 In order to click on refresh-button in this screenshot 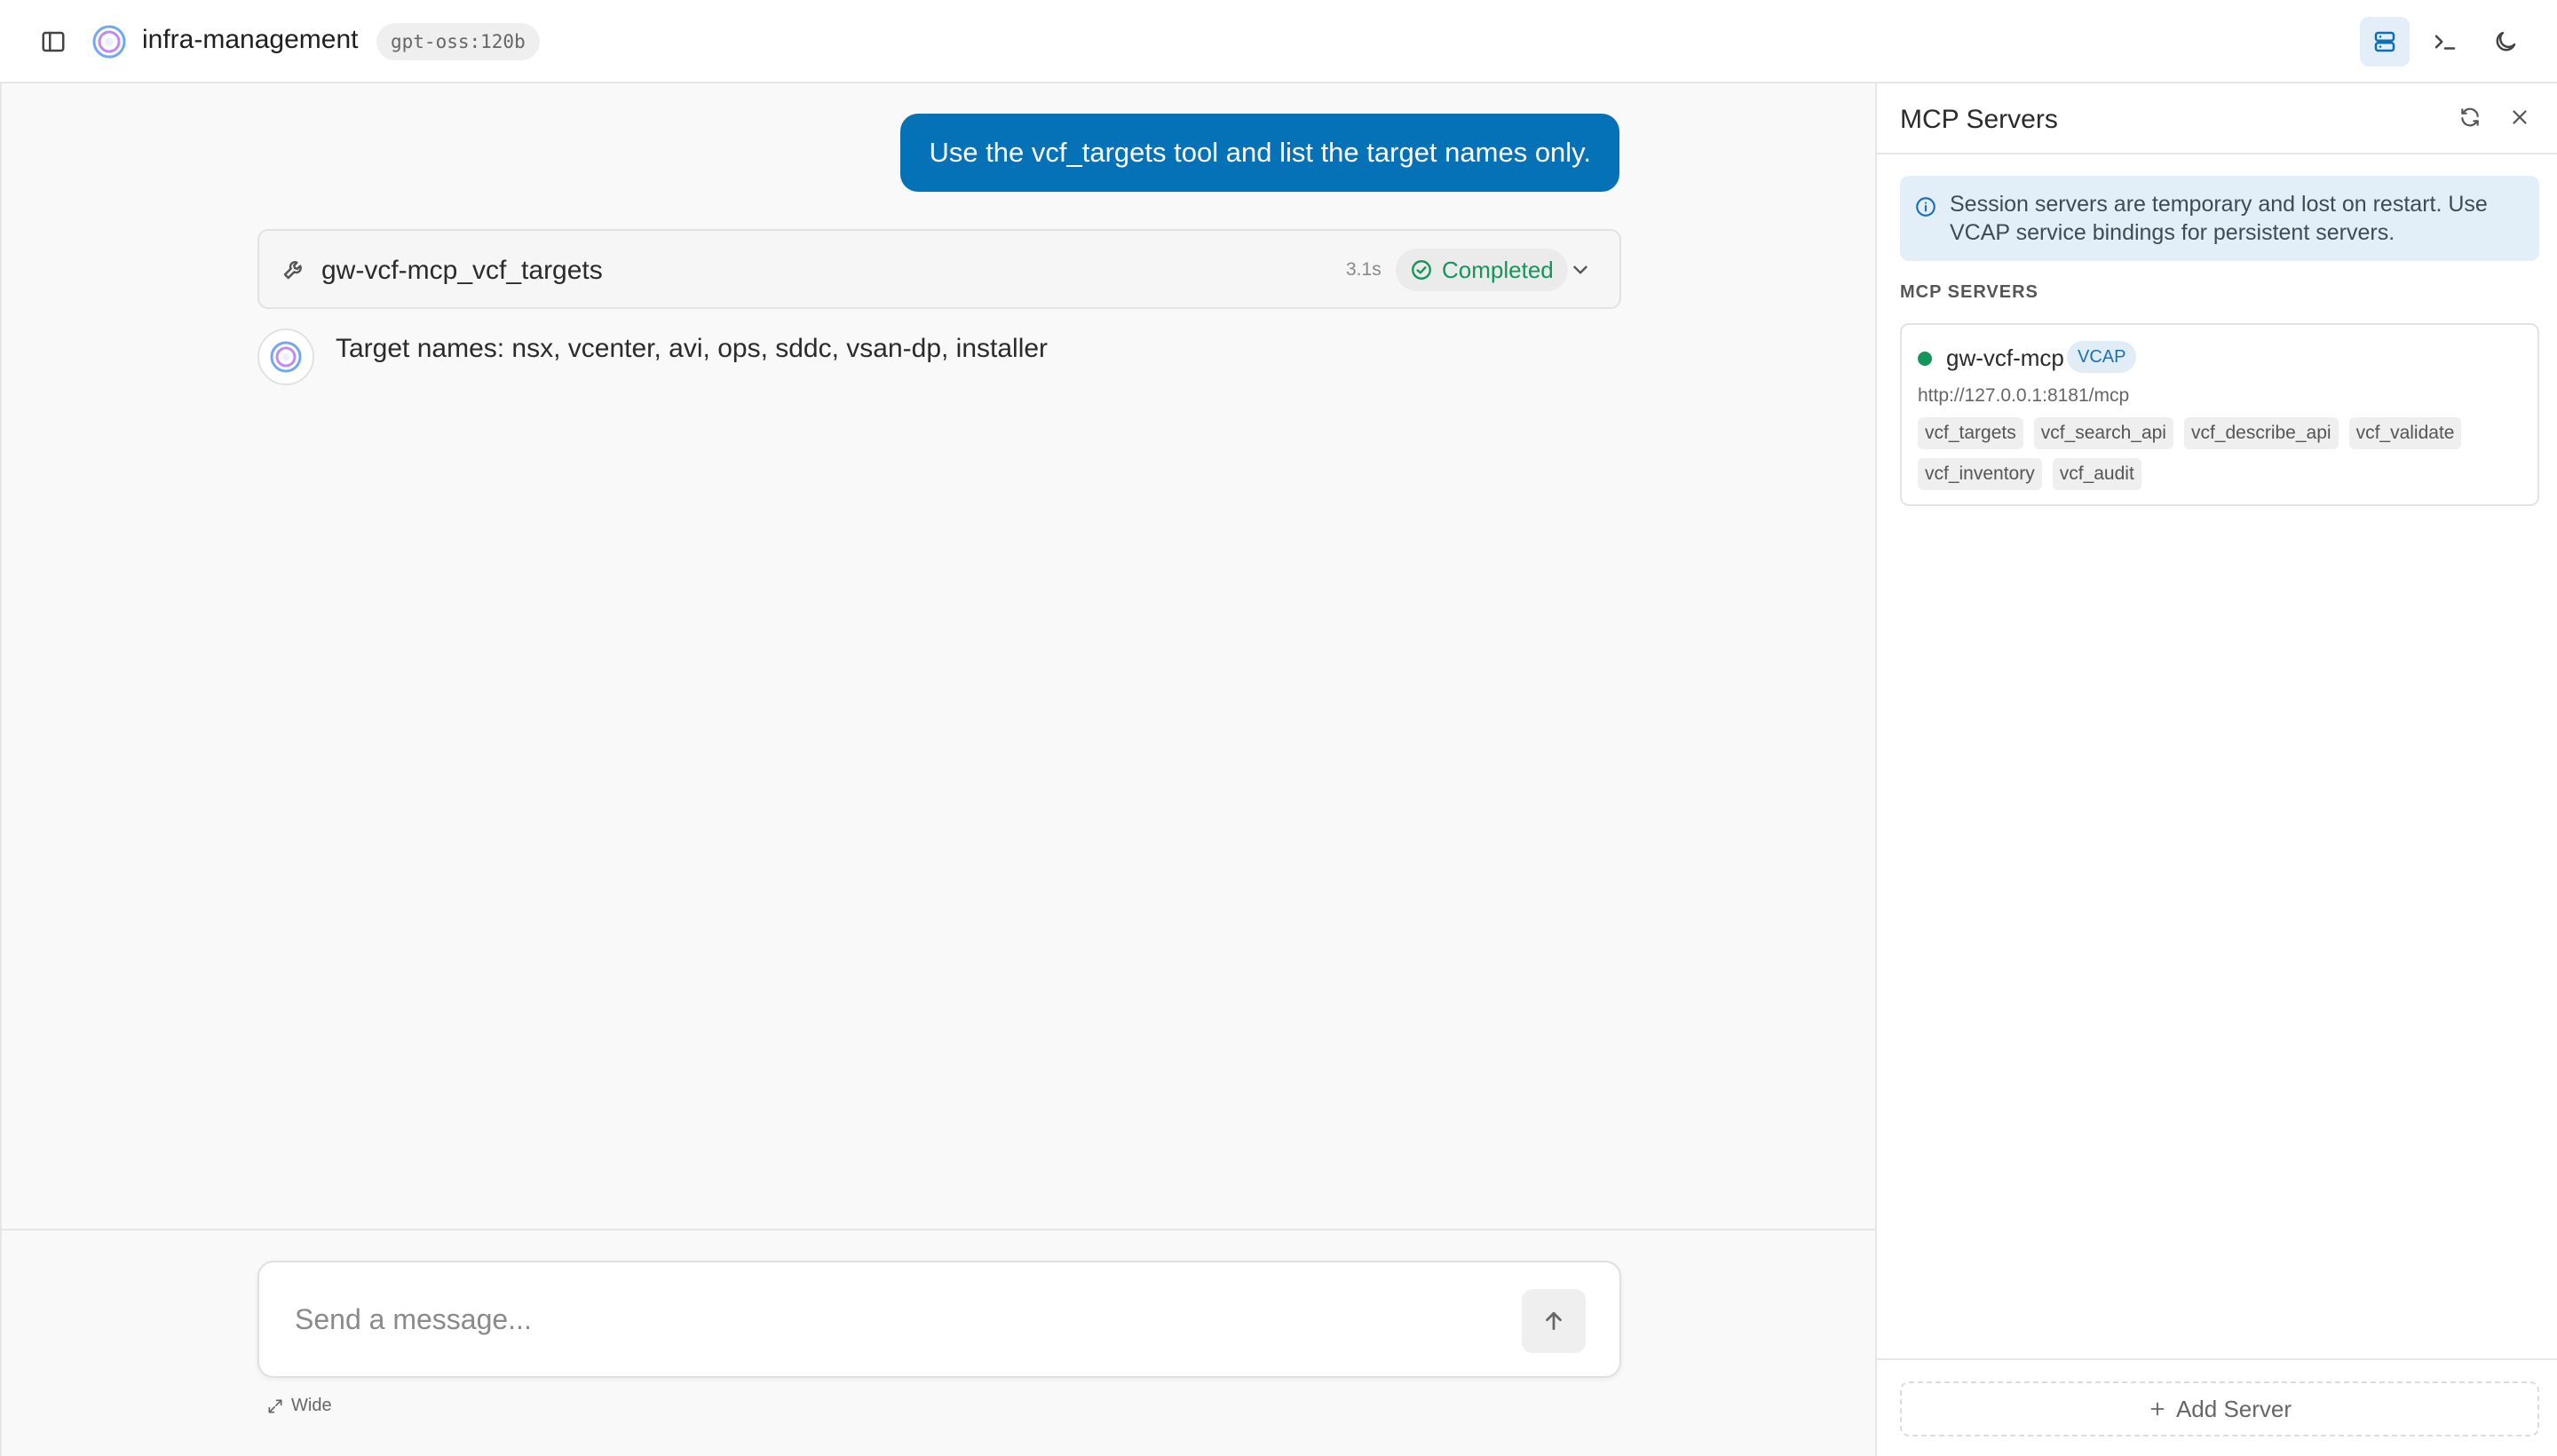, I will do `click(2470, 117)`.